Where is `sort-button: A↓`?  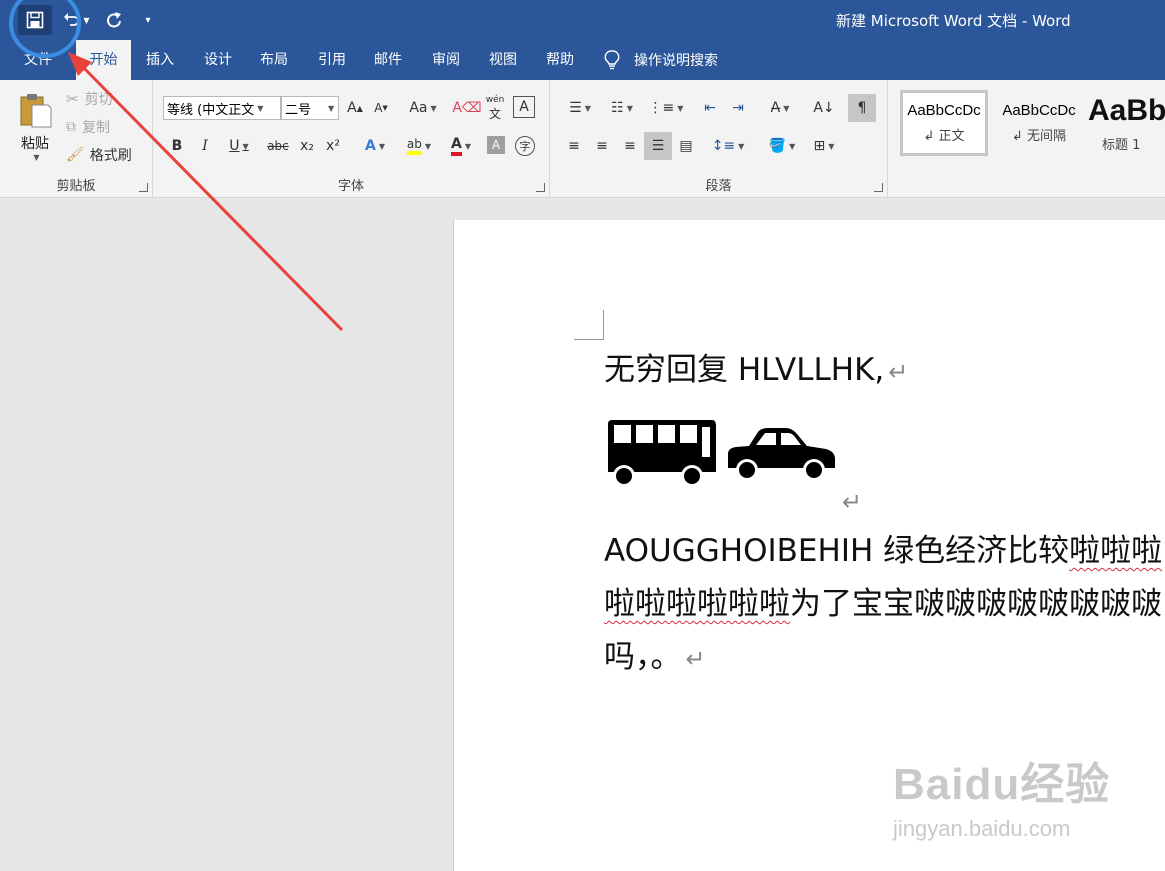 sort-button: A↓ is located at coordinates (824, 108).